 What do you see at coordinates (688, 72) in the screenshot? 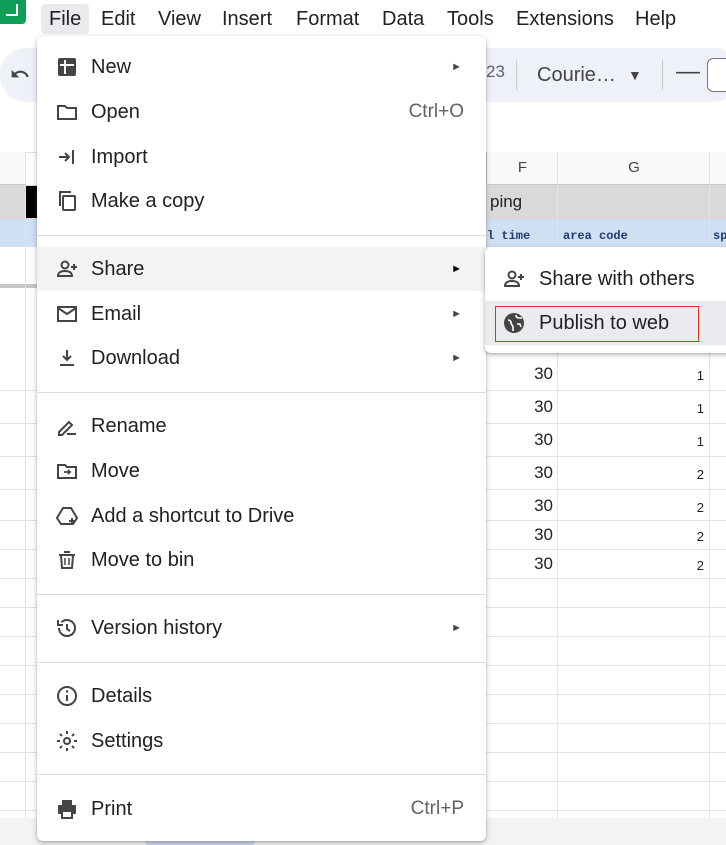
I see `decrease-font-size-button: —` at bounding box center [688, 72].